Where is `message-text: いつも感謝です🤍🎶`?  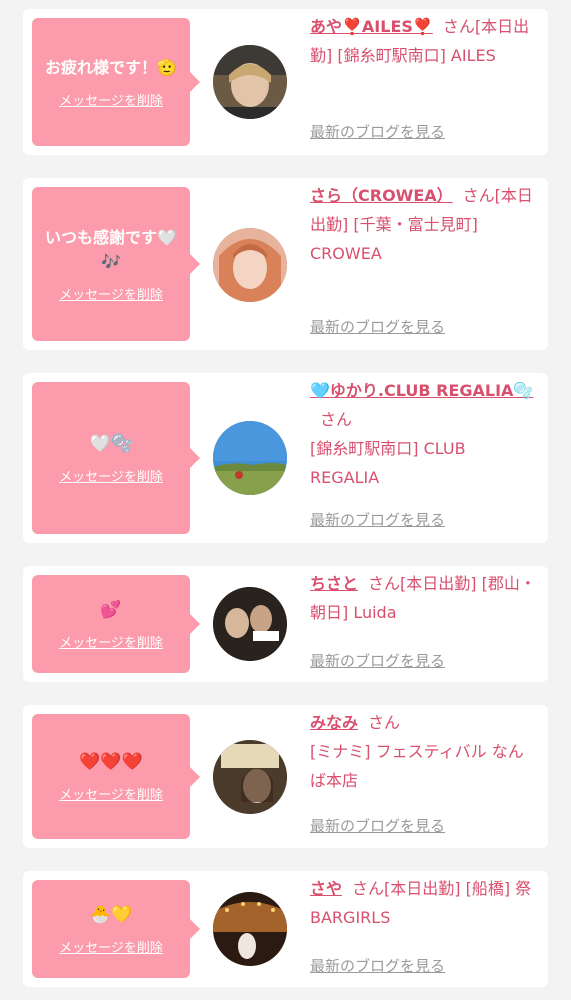 message-text: いつも感謝です🤍🎶 is located at coordinates (111, 249).